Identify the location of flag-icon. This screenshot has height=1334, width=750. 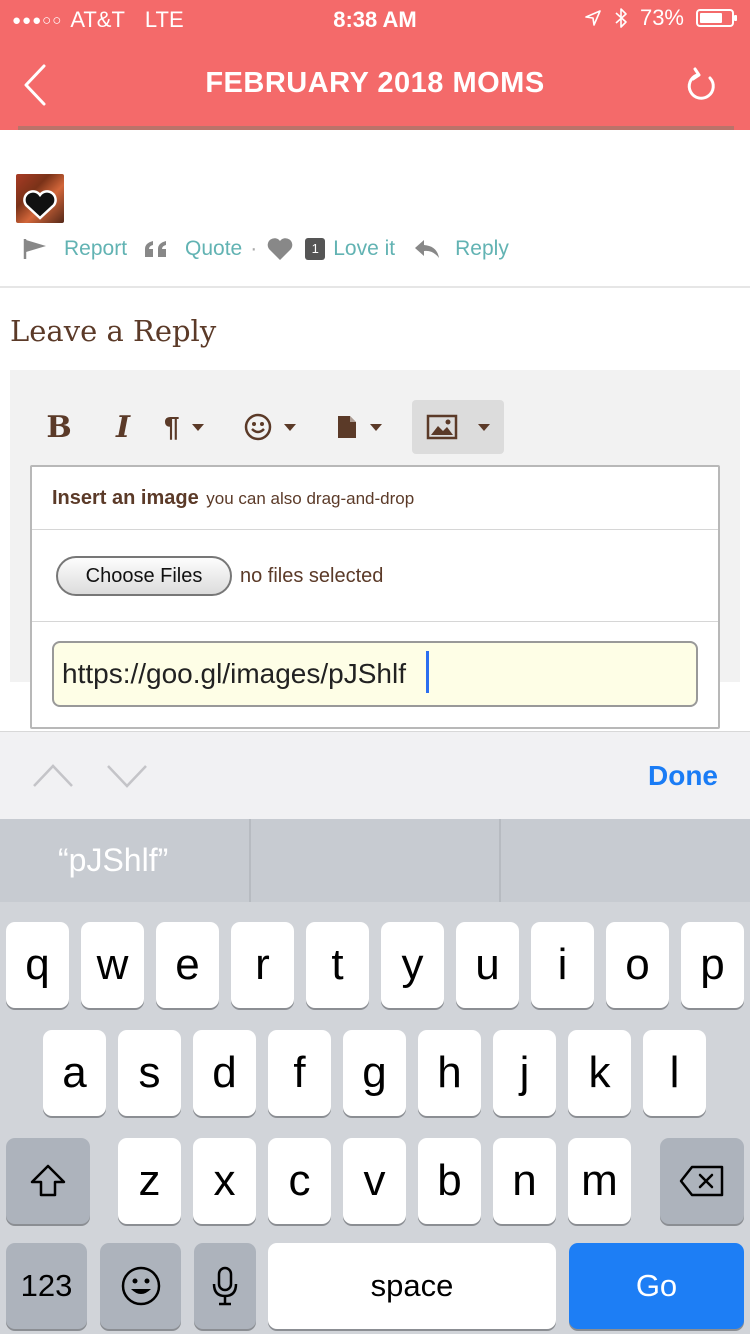
(34, 249).